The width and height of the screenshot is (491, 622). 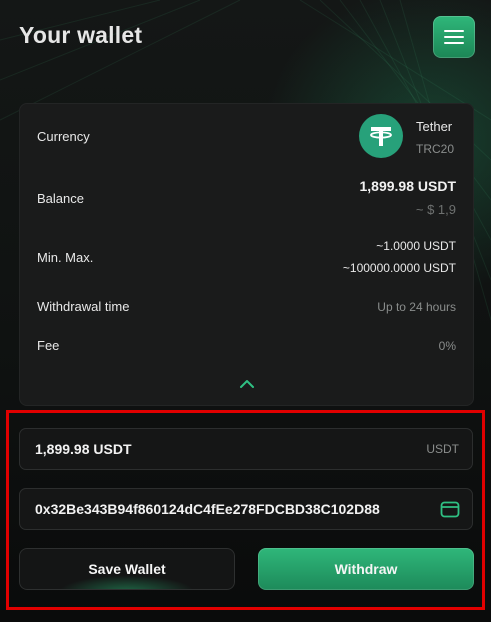 What do you see at coordinates (416, 246) in the screenshot?
I see `limit-min: ~1.0000 USDT` at bounding box center [416, 246].